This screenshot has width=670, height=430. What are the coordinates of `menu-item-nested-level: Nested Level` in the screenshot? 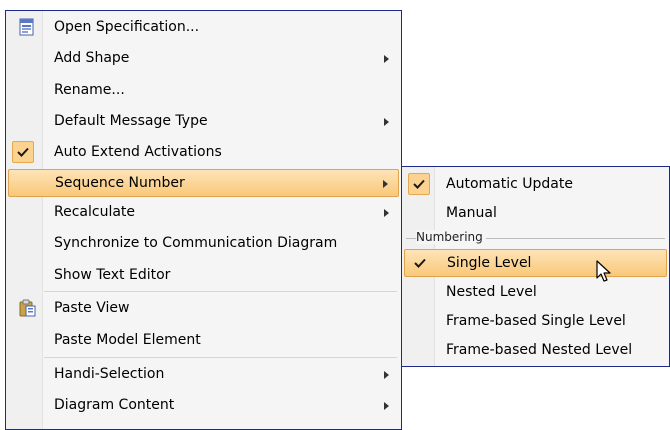 It's located at (535, 293).